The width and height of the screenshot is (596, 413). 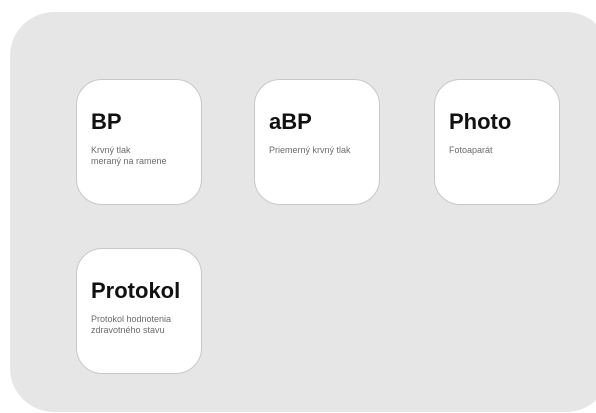 What do you see at coordinates (139, 142) in the screenshot?
I see `tile-bp: BP Krvný tlak meraný na ramene` at bounding box center [139, 142].